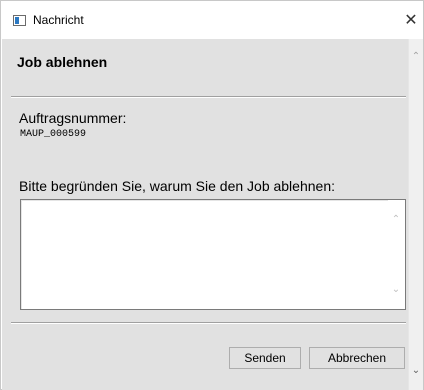 Image resolution: width=424 pixels, height=390 pixels. I want to click on cancel-button: Abbrechen, so click(357, 358).